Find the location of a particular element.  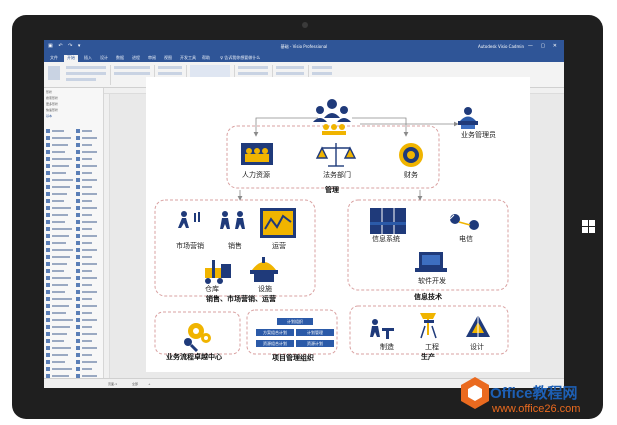

finance-icon is located at coordinates (411, 155).